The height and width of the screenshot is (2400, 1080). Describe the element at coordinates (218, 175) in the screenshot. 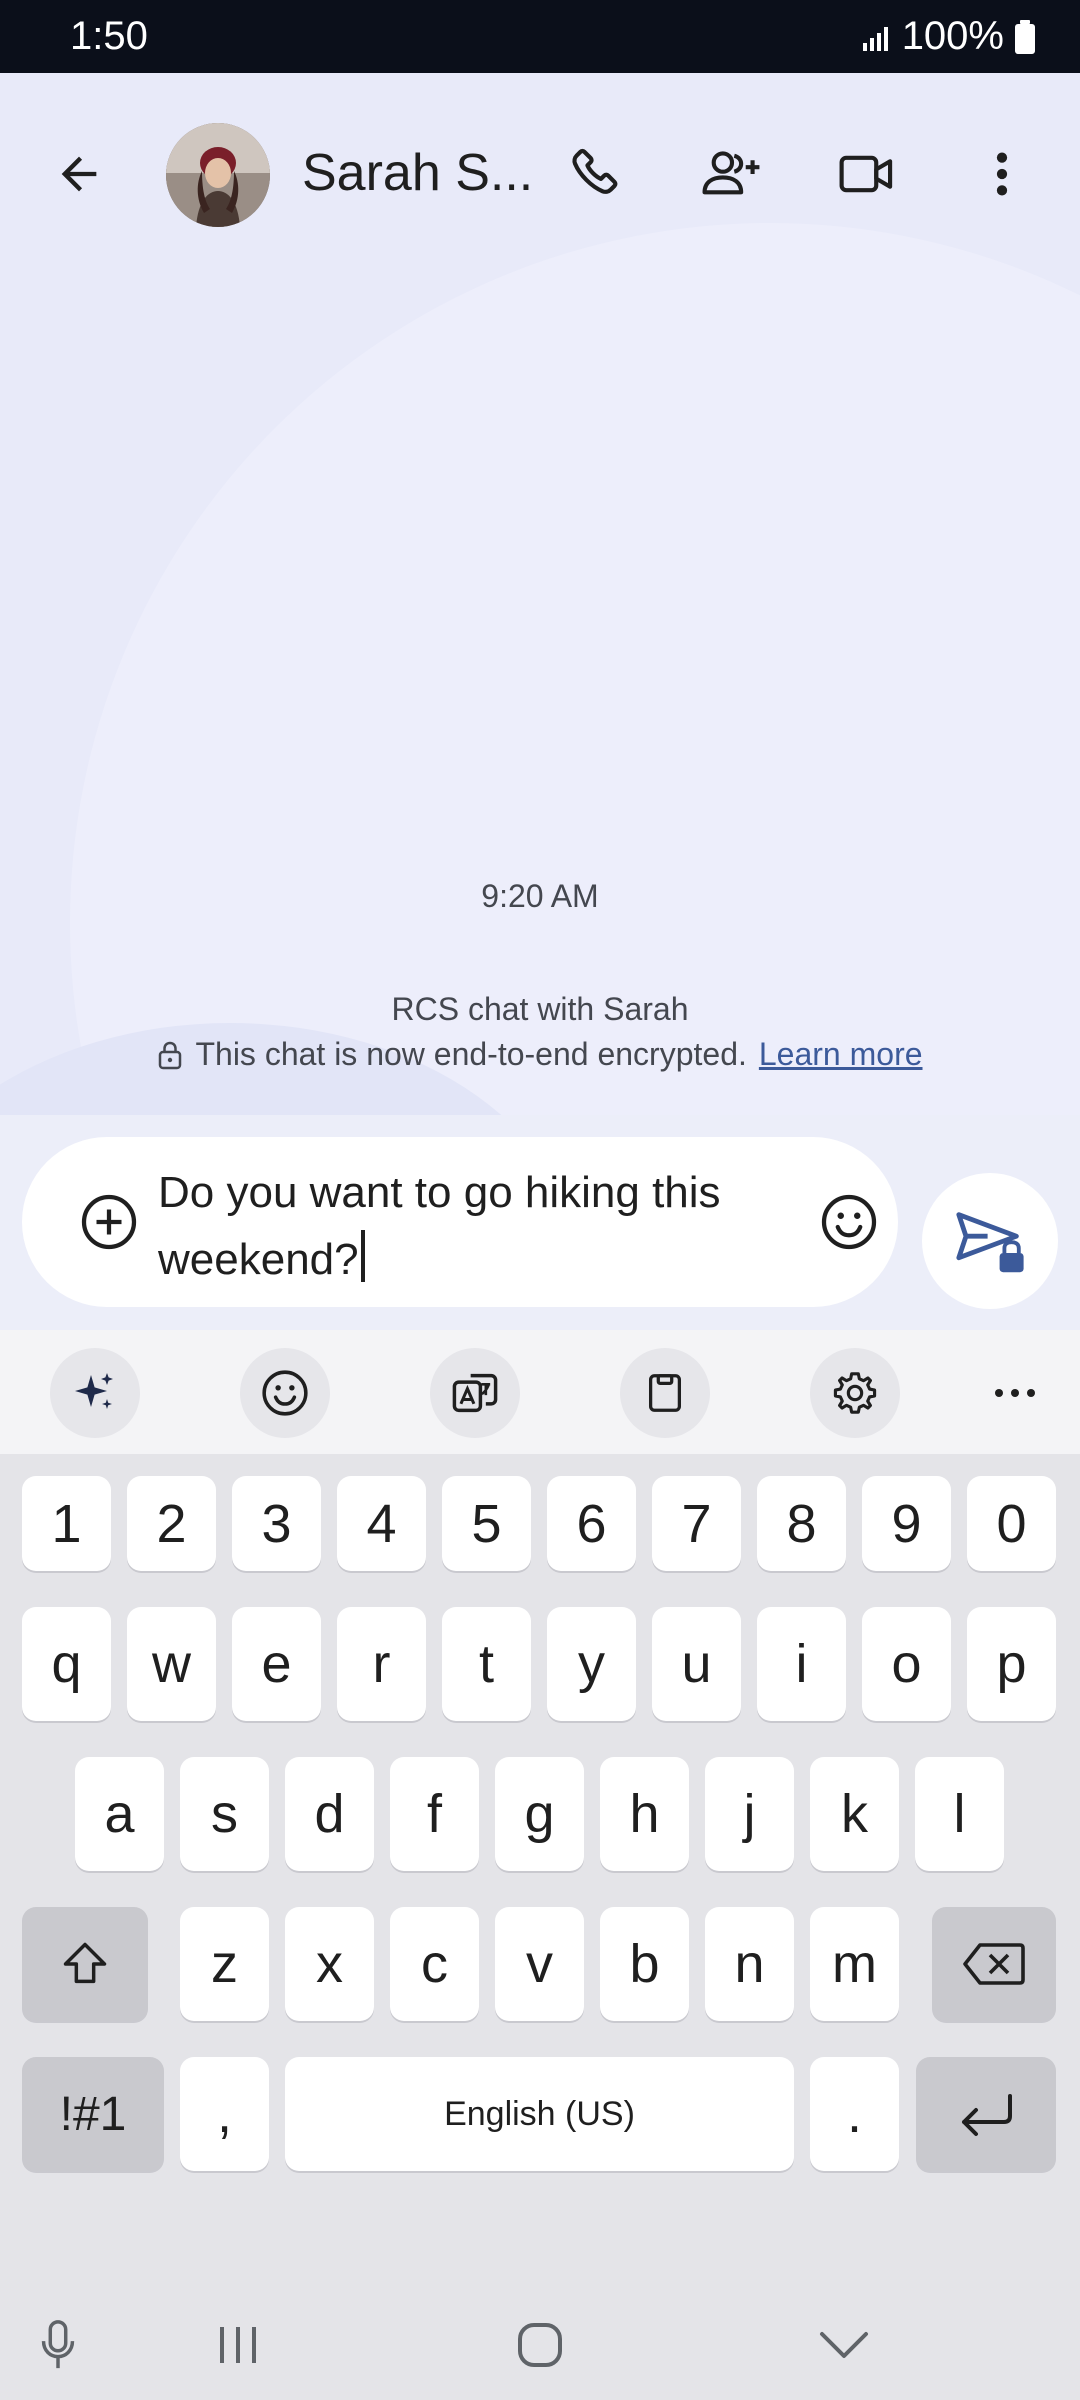

I see `contact-avatar` at that location.